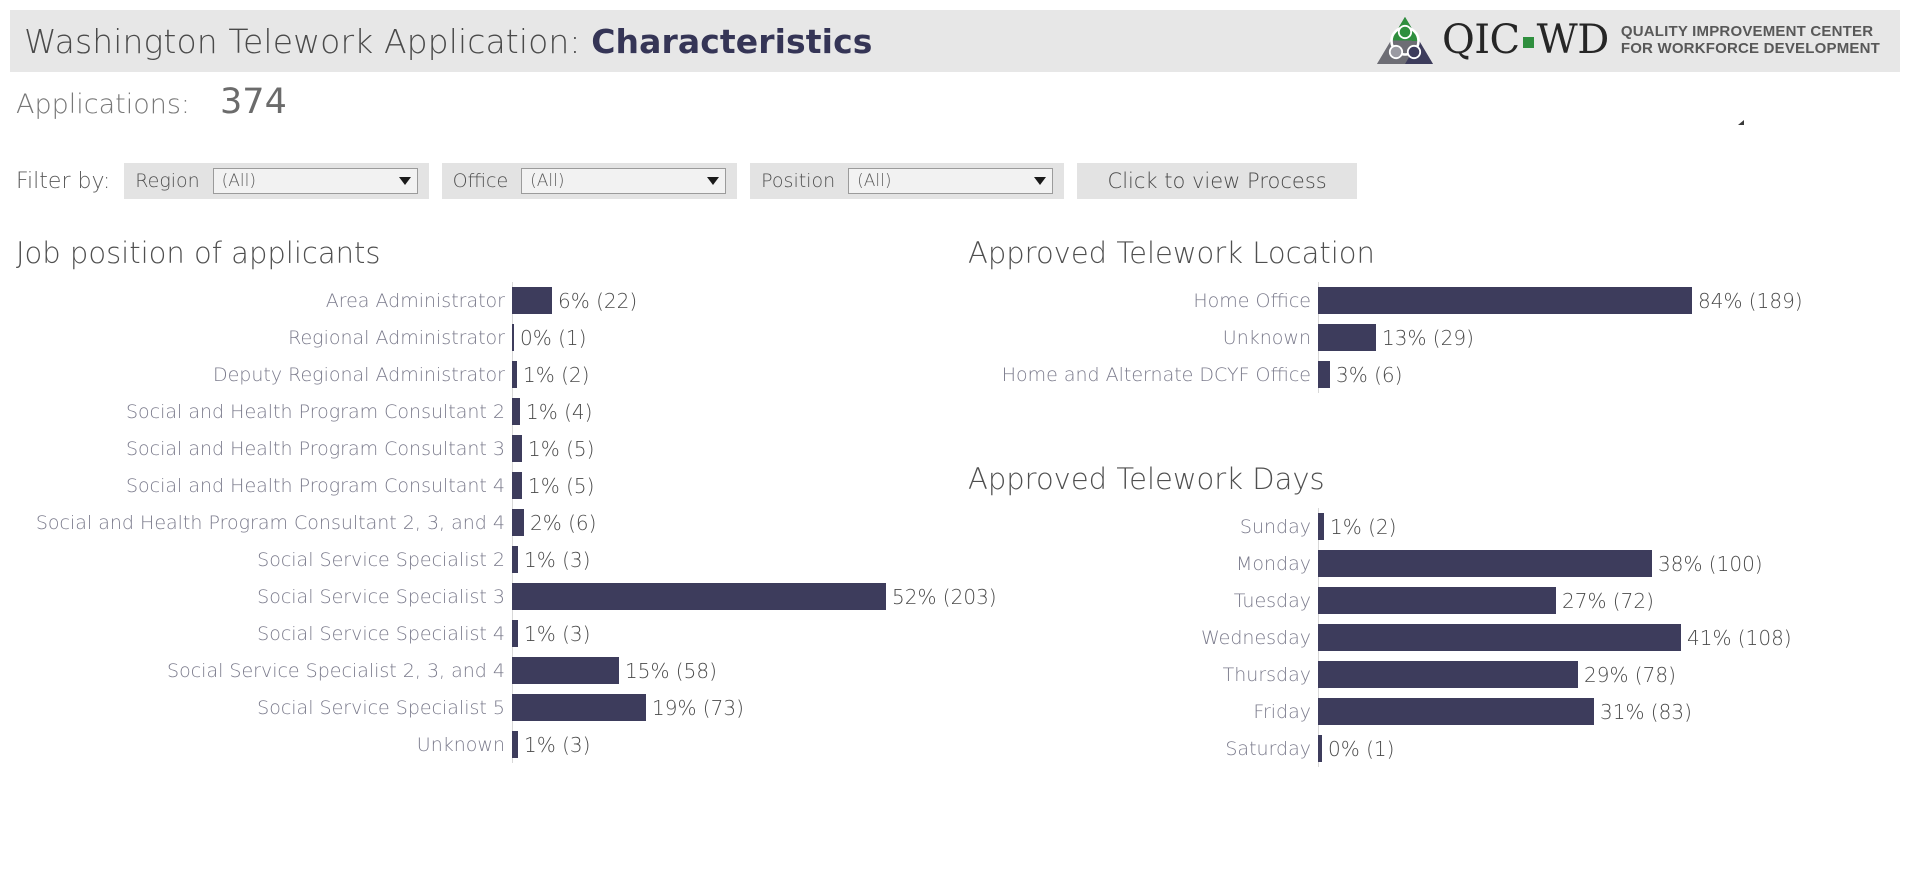 The width and height of the screenshot is (1910, 890). What do you see at coordinates (315, 448) in the screenshot?
I see `bar-category-label: Social and Health Program Consultant 3` at bounding box center [315, 448].